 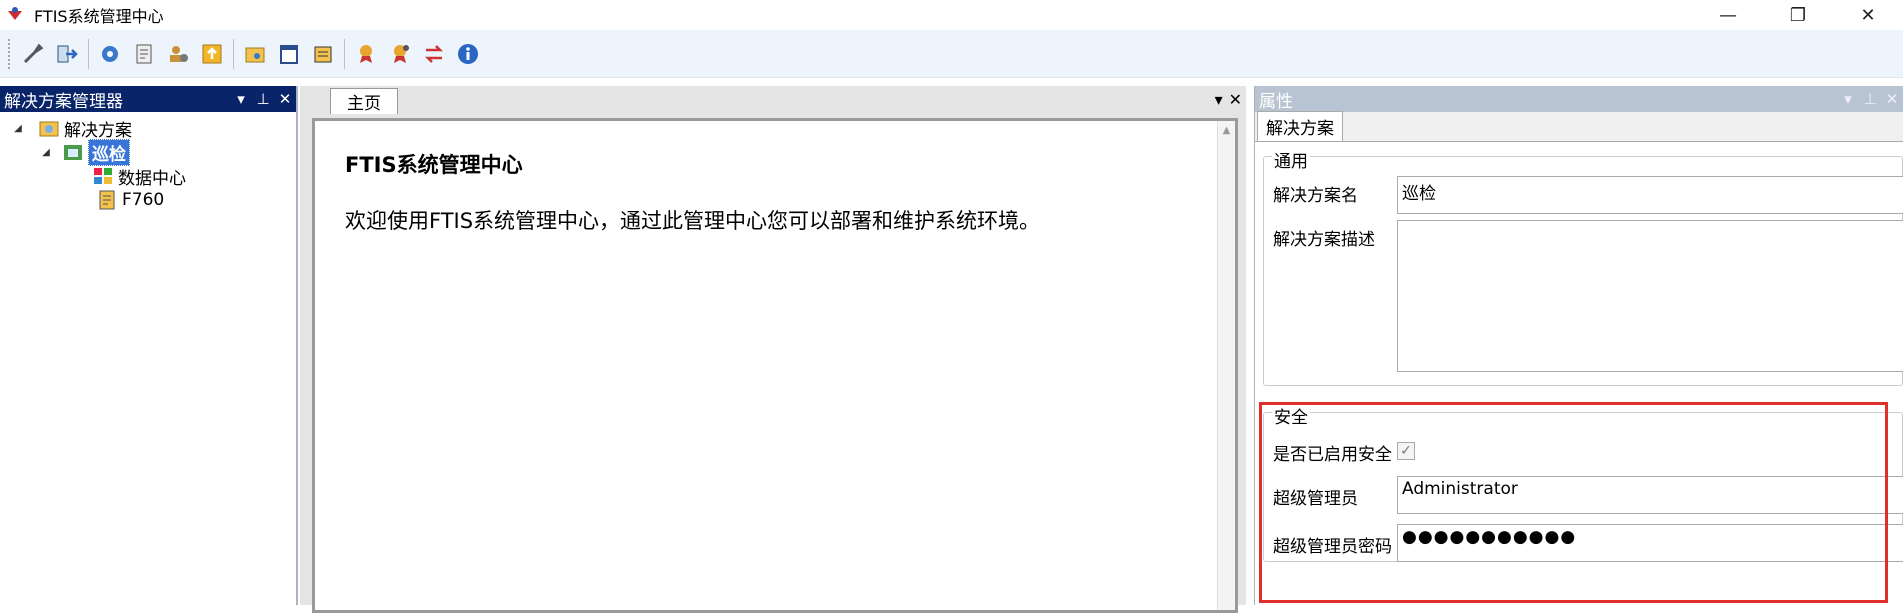 What do you see at coordinates (1226, 365) in the screenshot?
I see `vertical-scrollbar: ▲` at bounding box center [1226, 365].